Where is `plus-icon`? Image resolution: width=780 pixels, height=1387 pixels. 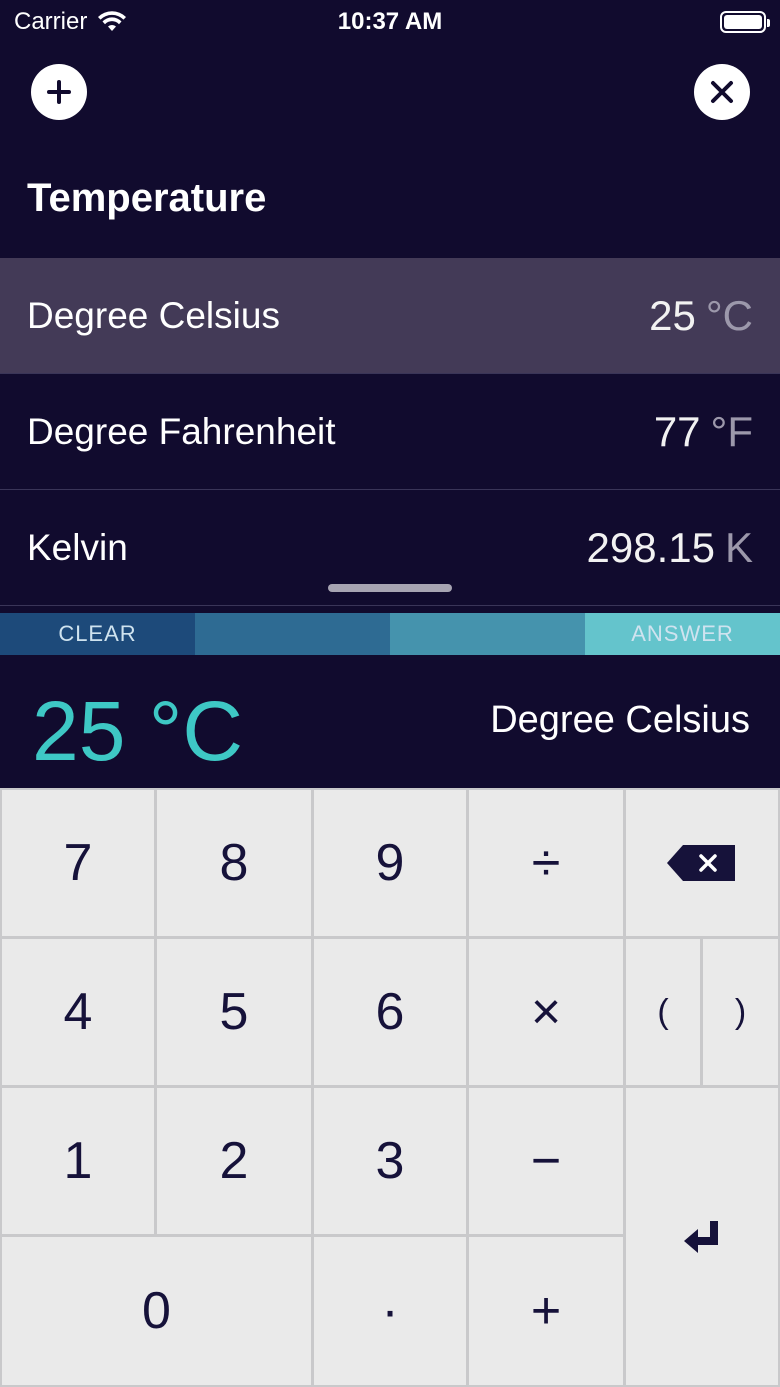 plus-icon is located at coordinates (59, 92).